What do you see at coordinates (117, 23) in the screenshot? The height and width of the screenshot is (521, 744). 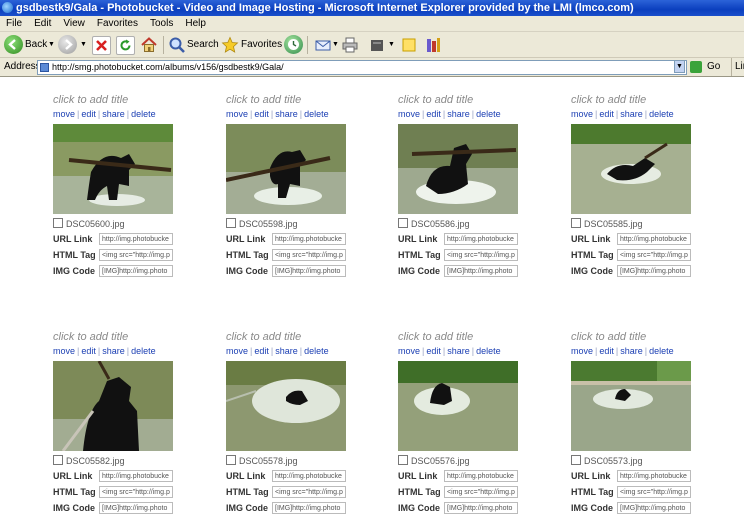 I see `menu-favorites: Favorites` at bounding box center [117, 23].